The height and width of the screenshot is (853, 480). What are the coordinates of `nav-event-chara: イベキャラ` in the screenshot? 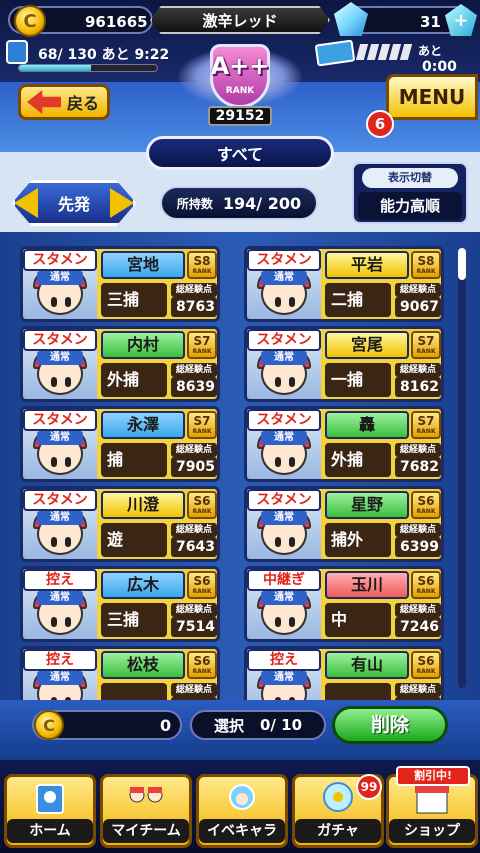 It's located at (242, 811).